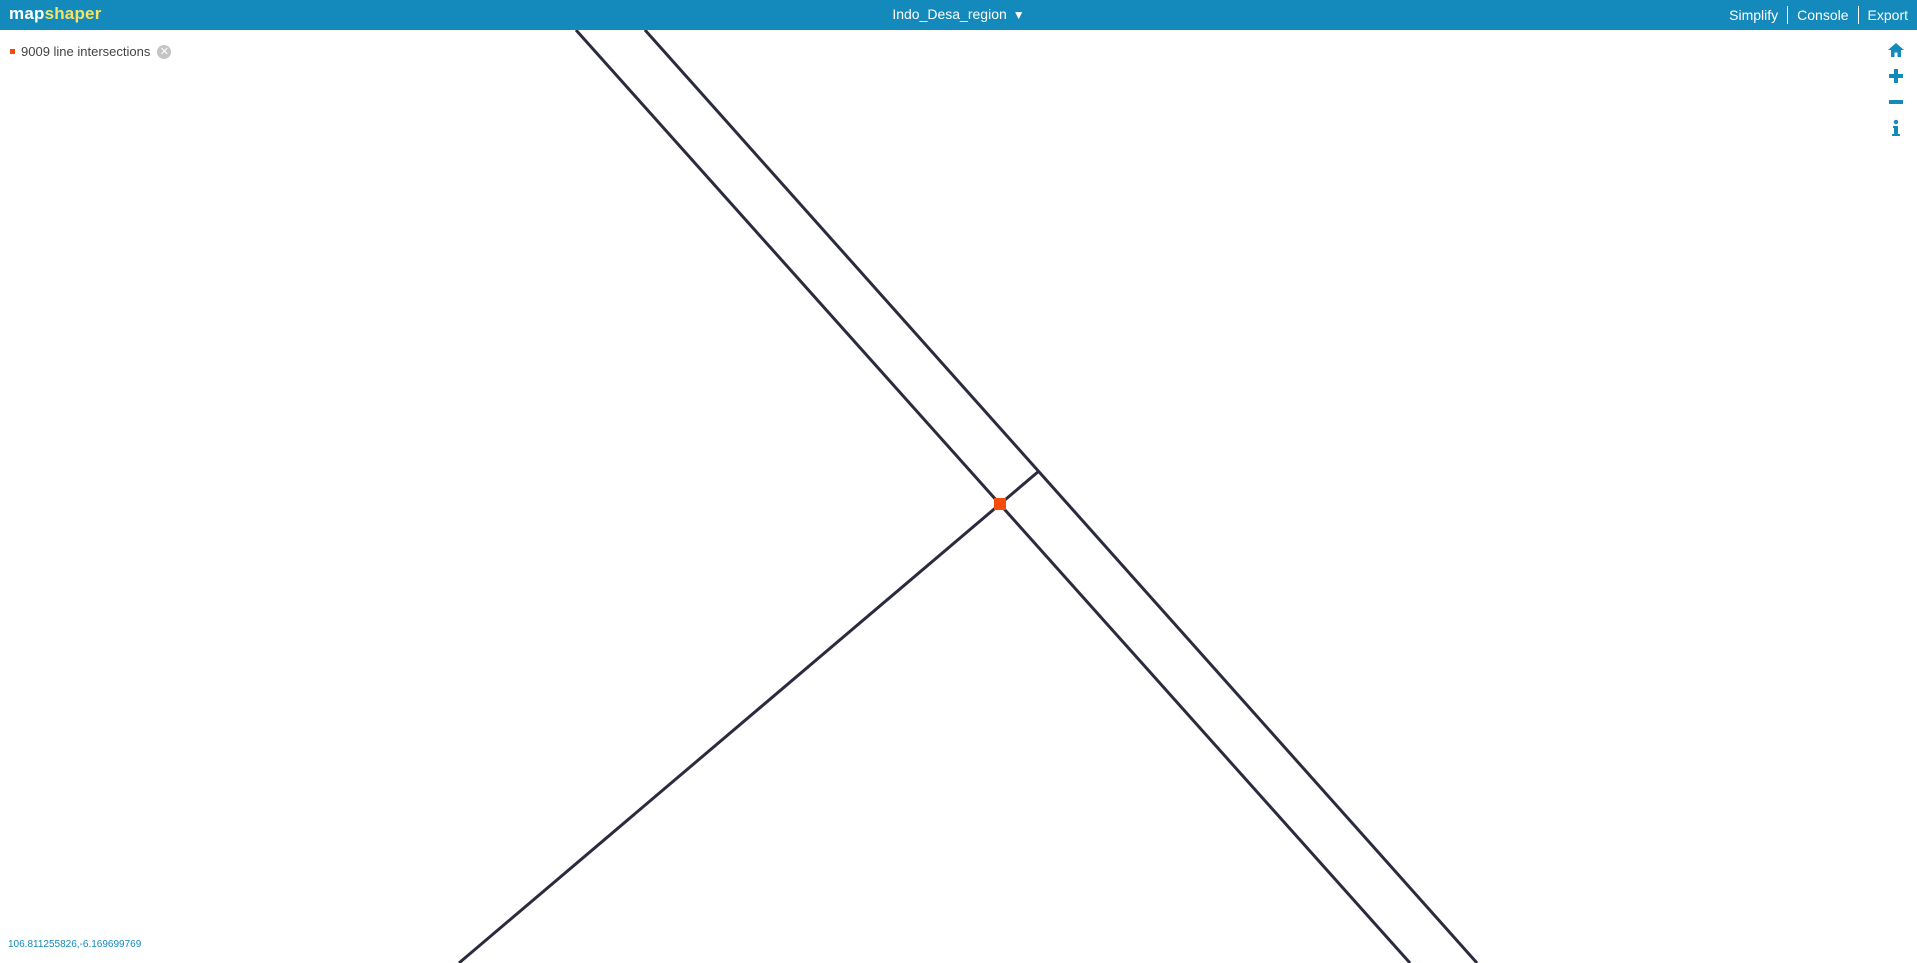  Describe the element at coordinates (1896, 50) in the screenshot. I see `home-icon` at that location.